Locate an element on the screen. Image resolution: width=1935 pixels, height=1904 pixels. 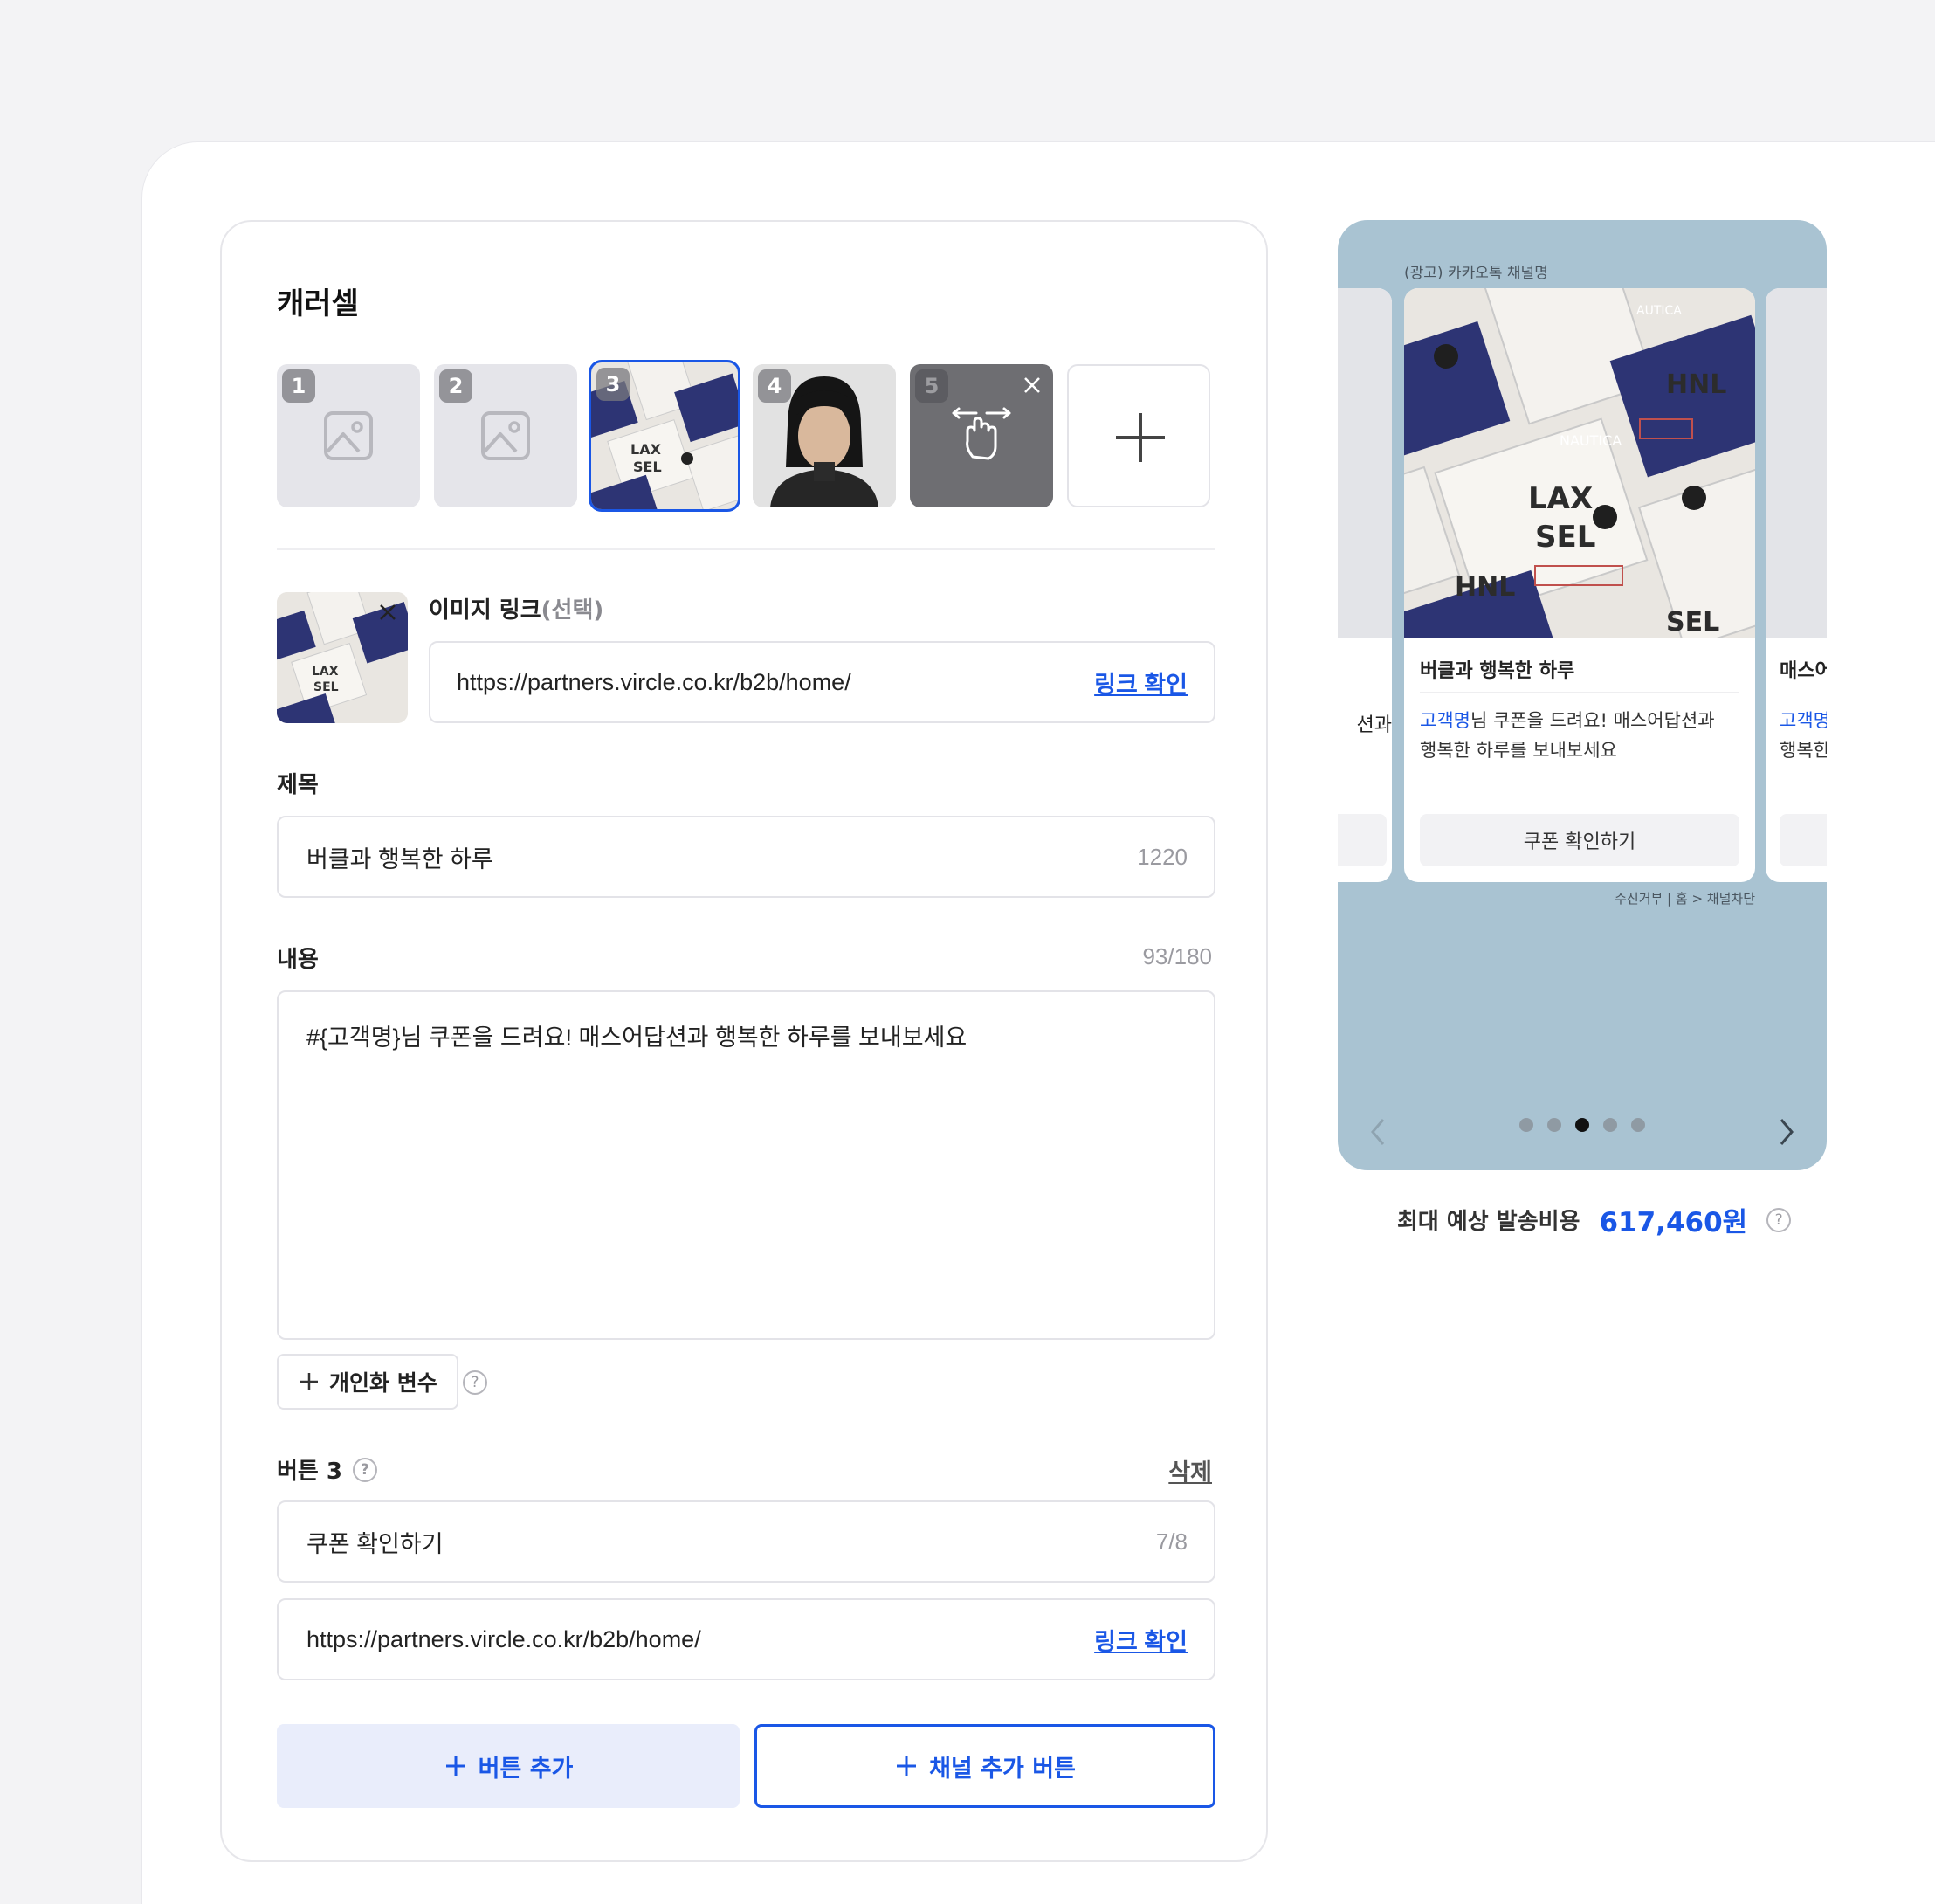
button-name-value: 쿠폰 확인하기 is located at coordinates (375, 1543).